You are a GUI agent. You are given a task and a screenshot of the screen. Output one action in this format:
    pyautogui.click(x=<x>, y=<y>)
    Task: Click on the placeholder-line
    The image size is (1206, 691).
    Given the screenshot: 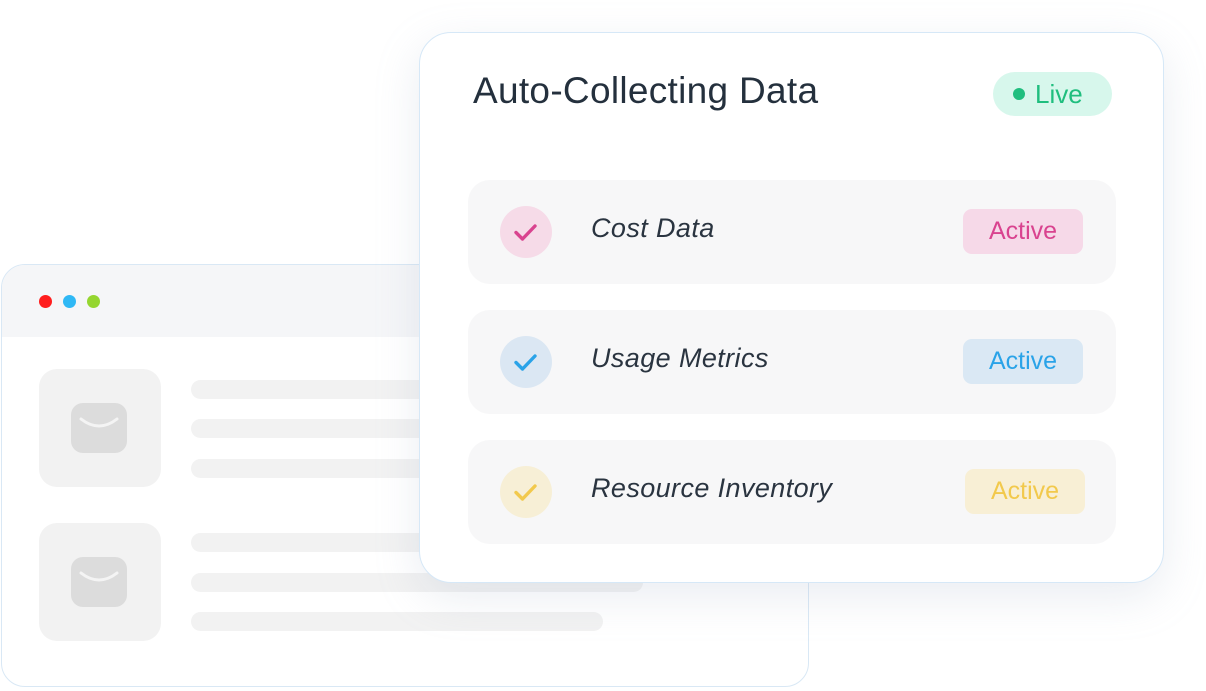 What is the action you would take?
    pyautogui.click(x=397, y=621)
    